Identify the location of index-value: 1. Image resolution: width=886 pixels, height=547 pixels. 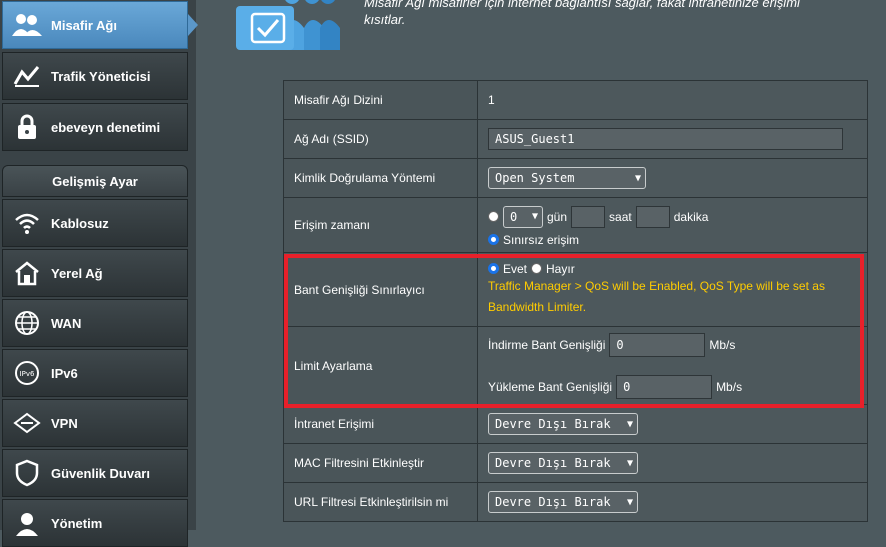
(672, 100).